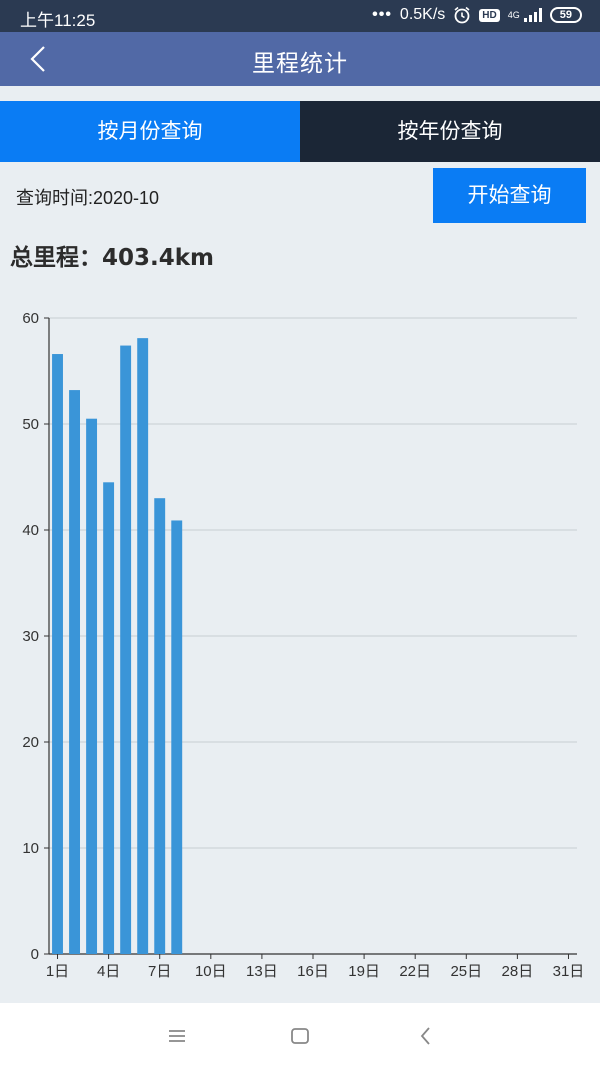  I want to click on x-tick-label: 31日, so click(569, 971).